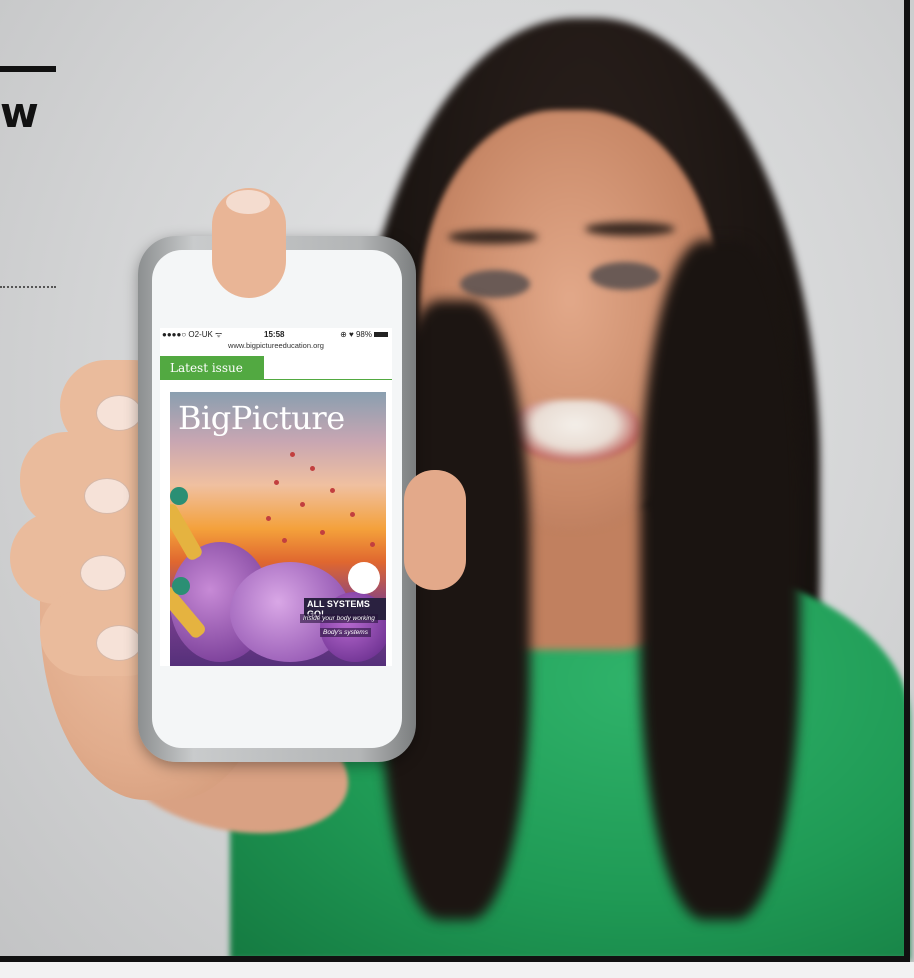 The image size is (914, 978). I want to click on right-eyebrow, so click(630, 229).